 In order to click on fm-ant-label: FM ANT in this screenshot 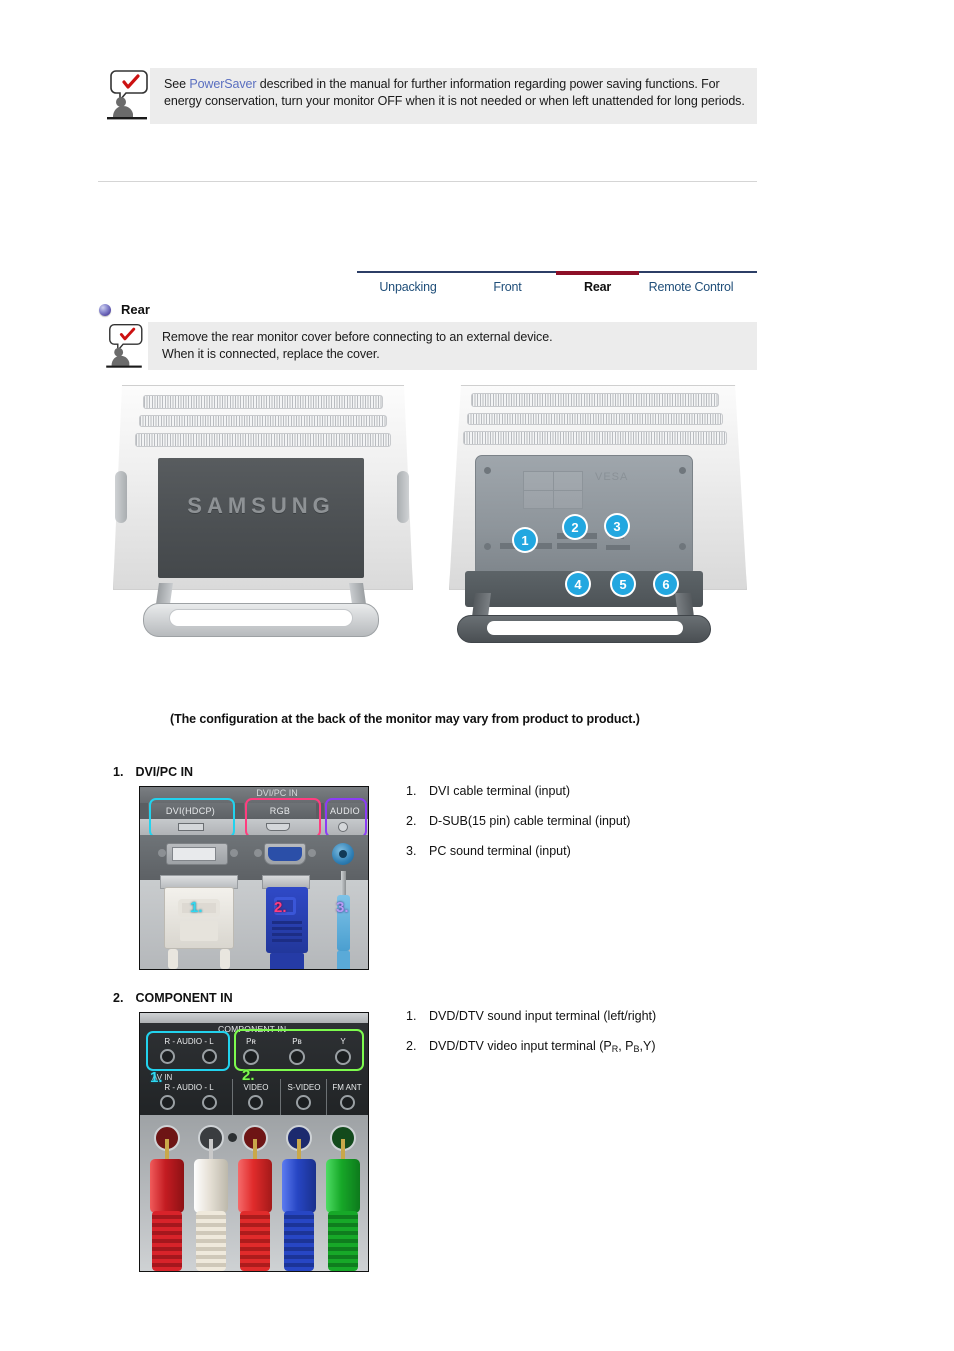, I will do `click(347, 1087)`.